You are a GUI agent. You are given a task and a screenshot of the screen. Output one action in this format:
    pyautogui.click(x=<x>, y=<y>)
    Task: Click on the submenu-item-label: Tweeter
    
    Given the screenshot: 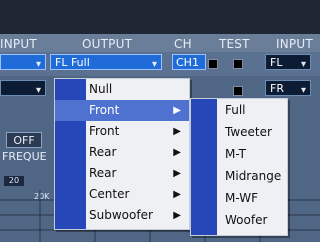 What is the action you would take?
    pyautogui.click(x=248, y=132)
    